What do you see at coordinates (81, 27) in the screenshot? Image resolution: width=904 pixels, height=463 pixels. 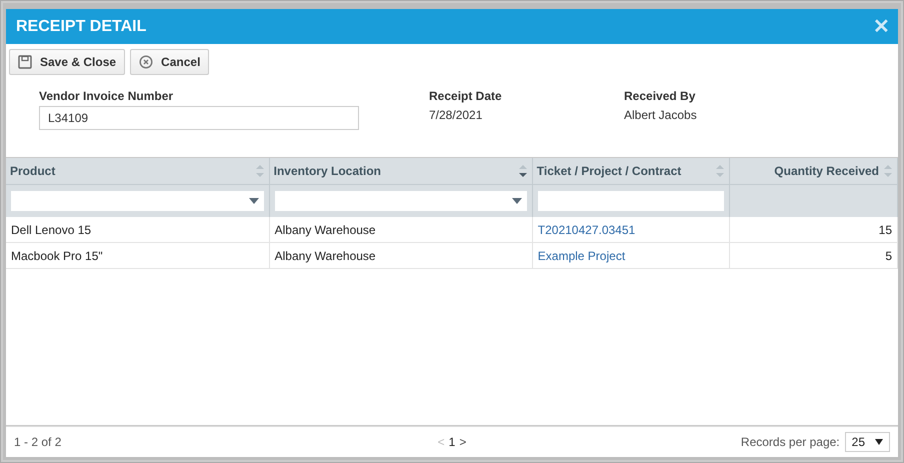 I see `window-title: RECEIPT DETAIL` at bounding box center [81, 27].